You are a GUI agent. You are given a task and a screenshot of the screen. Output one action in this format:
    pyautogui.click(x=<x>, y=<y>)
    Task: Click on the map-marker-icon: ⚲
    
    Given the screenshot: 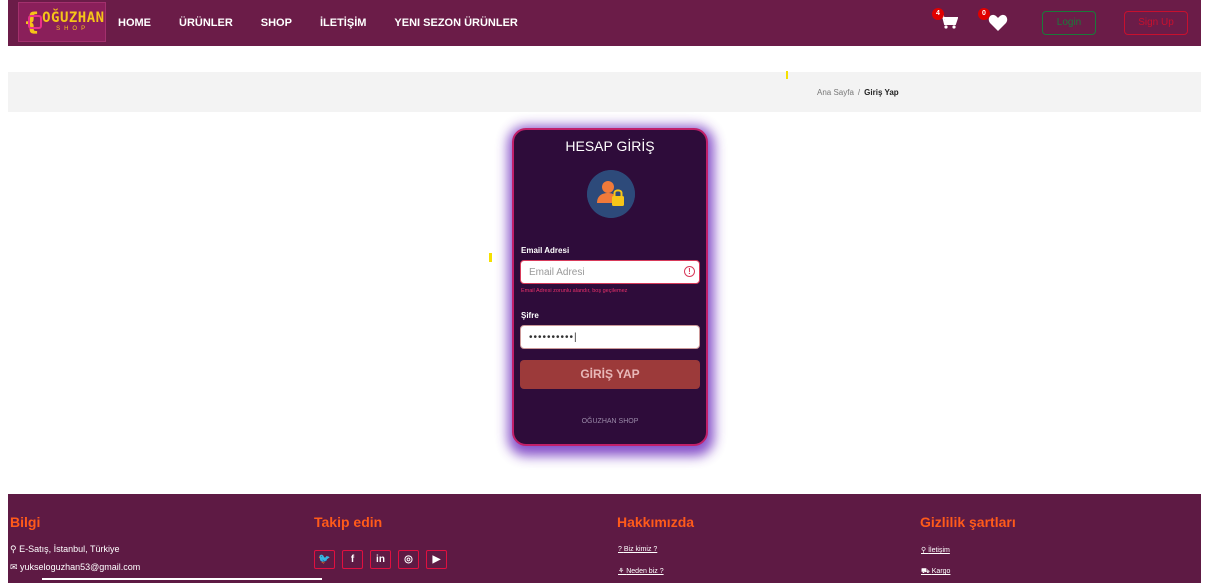 What is the action you would take?
    pyautogui.click(x=15, y=549)
    